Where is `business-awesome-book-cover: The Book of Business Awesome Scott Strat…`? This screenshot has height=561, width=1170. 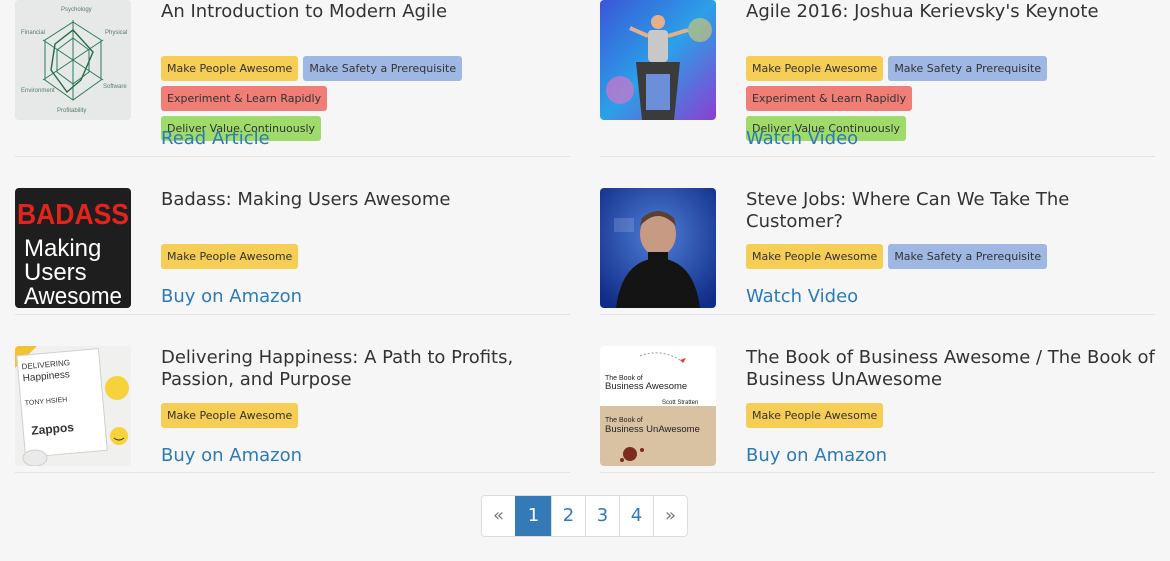 business-awesome-book-cover: The Book of Business Awesome Scott Strat… is located at coordinates (658, 406).